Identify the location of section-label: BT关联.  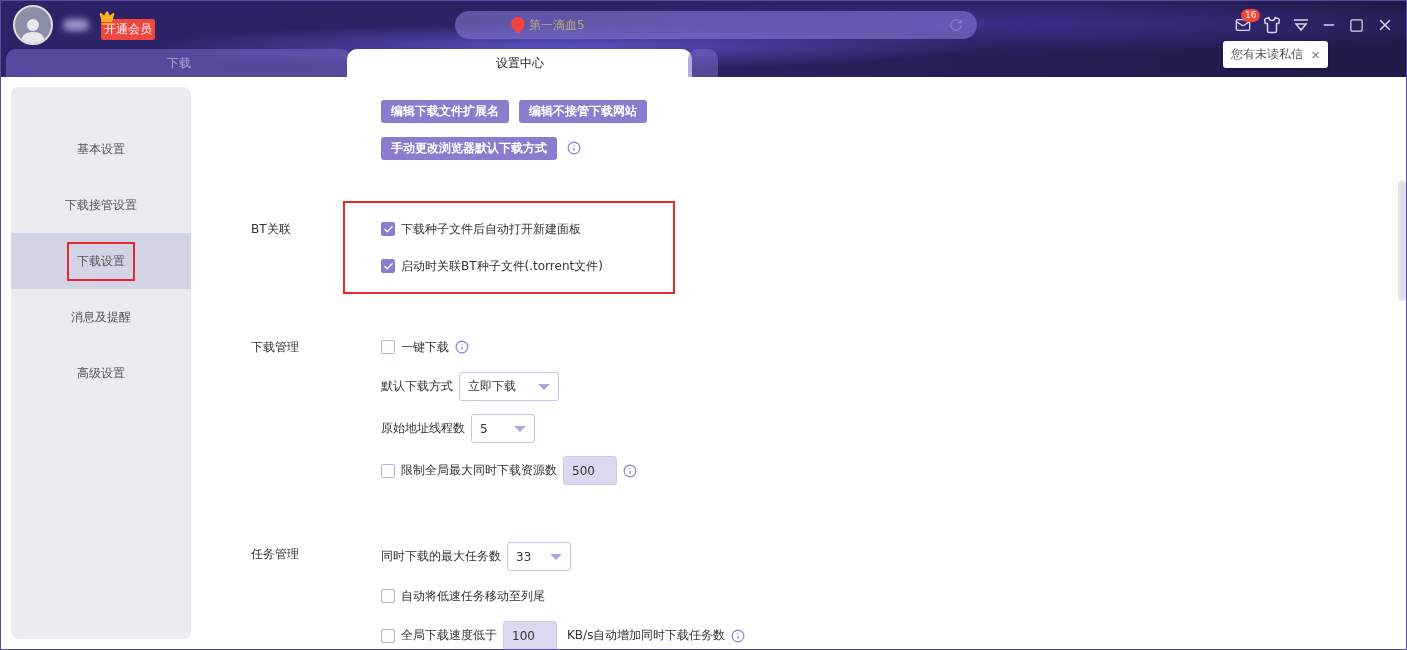
(271, 229).